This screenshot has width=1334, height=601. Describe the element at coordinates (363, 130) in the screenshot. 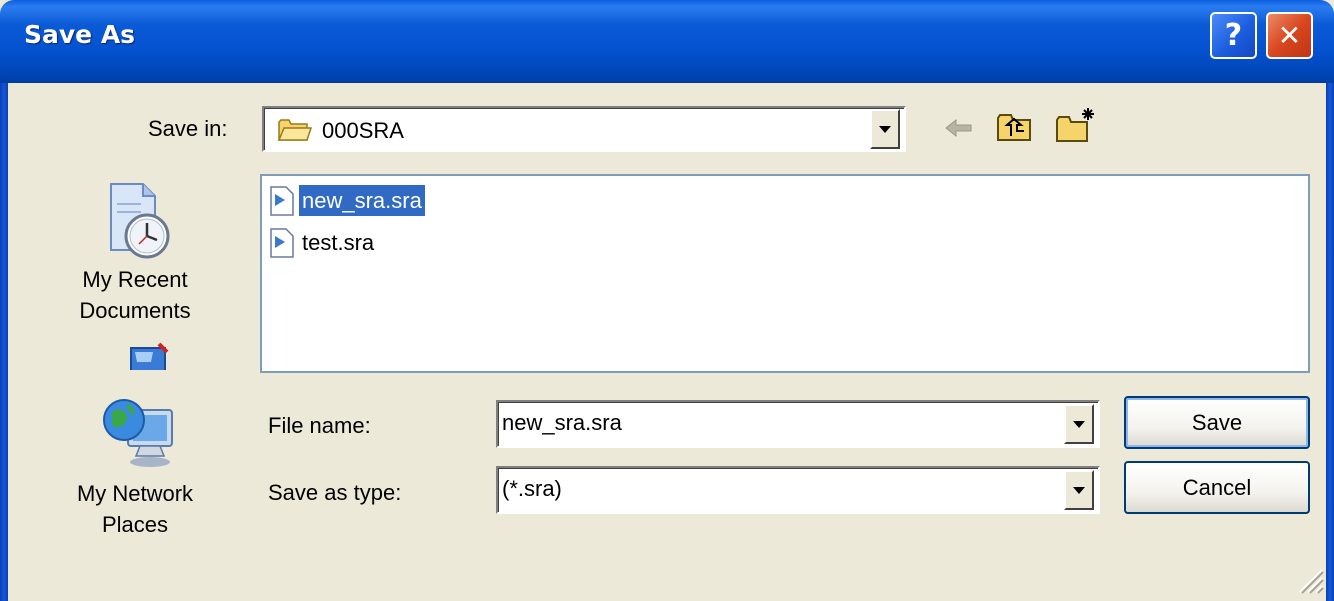

I see `save-in-value: 000SRA` at that location.